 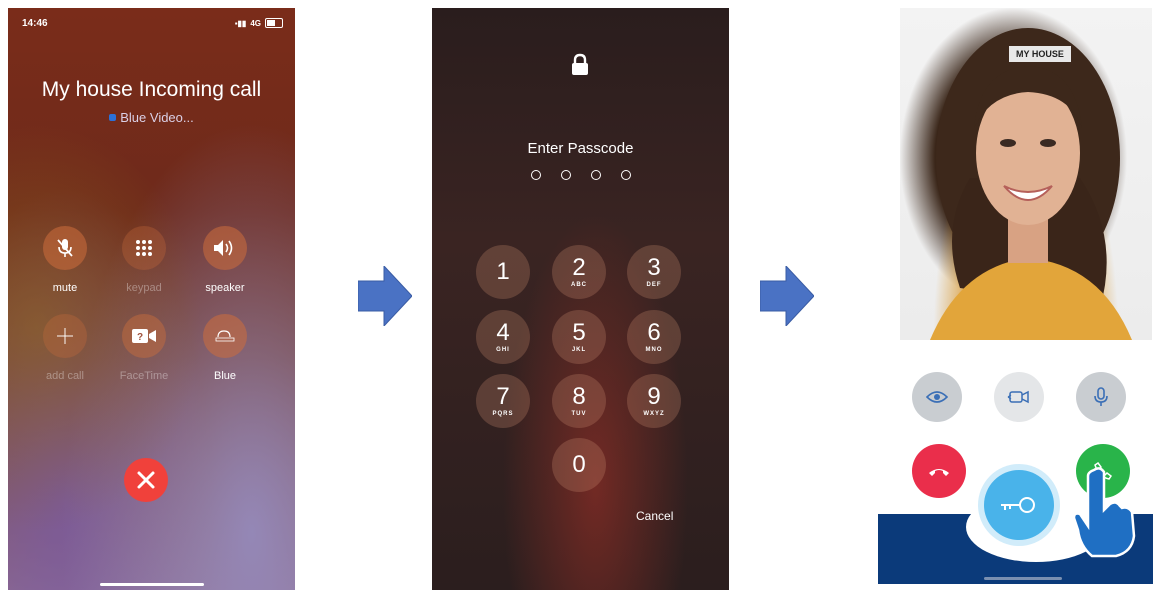 What do you see at coordinates (65, 376) in the screenshot?
I see `add-call-label: add call` at bounding box center [65, 376].